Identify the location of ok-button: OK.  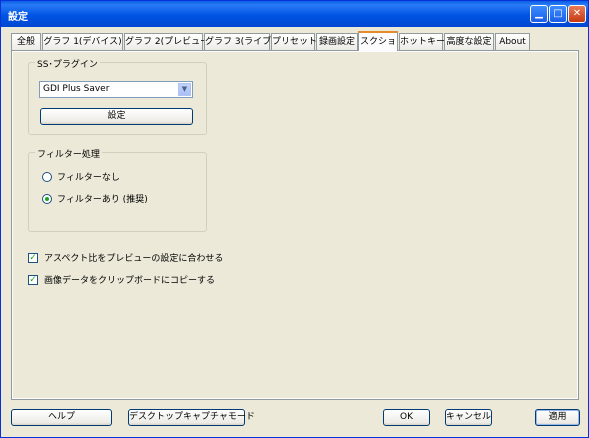
(406, 417).